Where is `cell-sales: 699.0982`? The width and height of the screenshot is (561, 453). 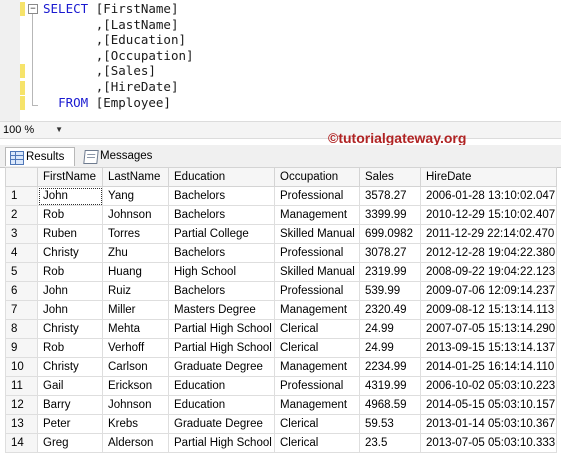
cell-sales: 699.0982 is located at coordinates (390, 234).